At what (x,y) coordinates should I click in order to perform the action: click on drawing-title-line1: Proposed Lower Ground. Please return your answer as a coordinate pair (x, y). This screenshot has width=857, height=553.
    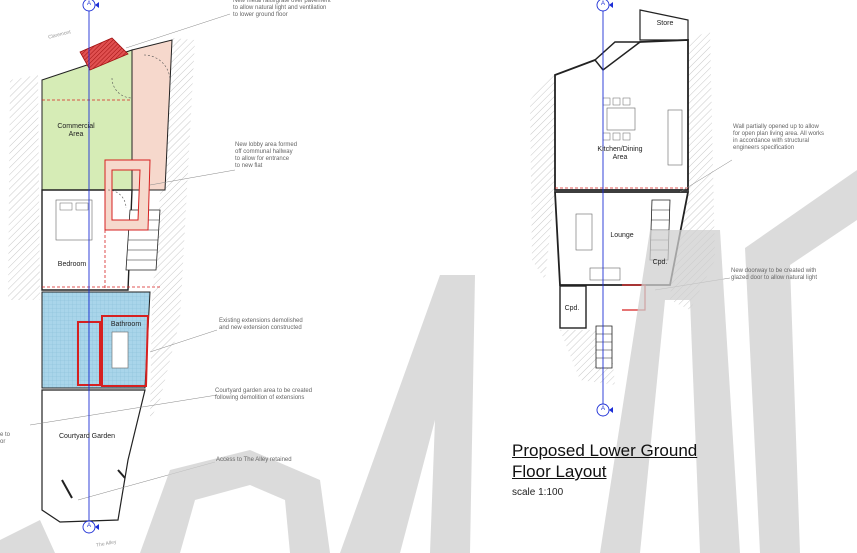
    Looking at the image, I should click on (605, 450).